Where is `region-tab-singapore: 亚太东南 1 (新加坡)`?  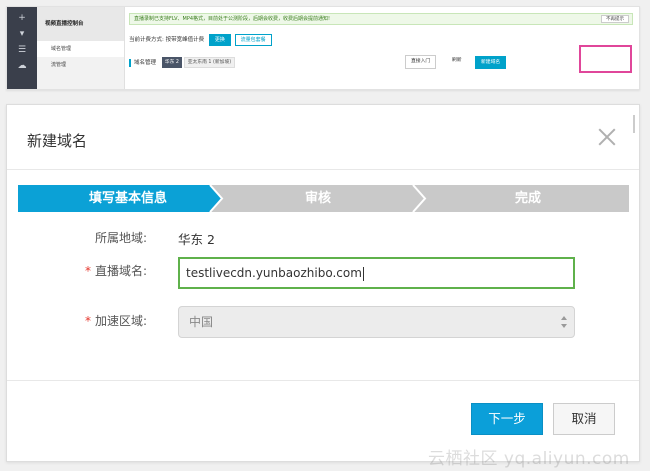
region-tab-singapore: 亚太东南 1 (新加坡) is located at coordinates (209, 62).